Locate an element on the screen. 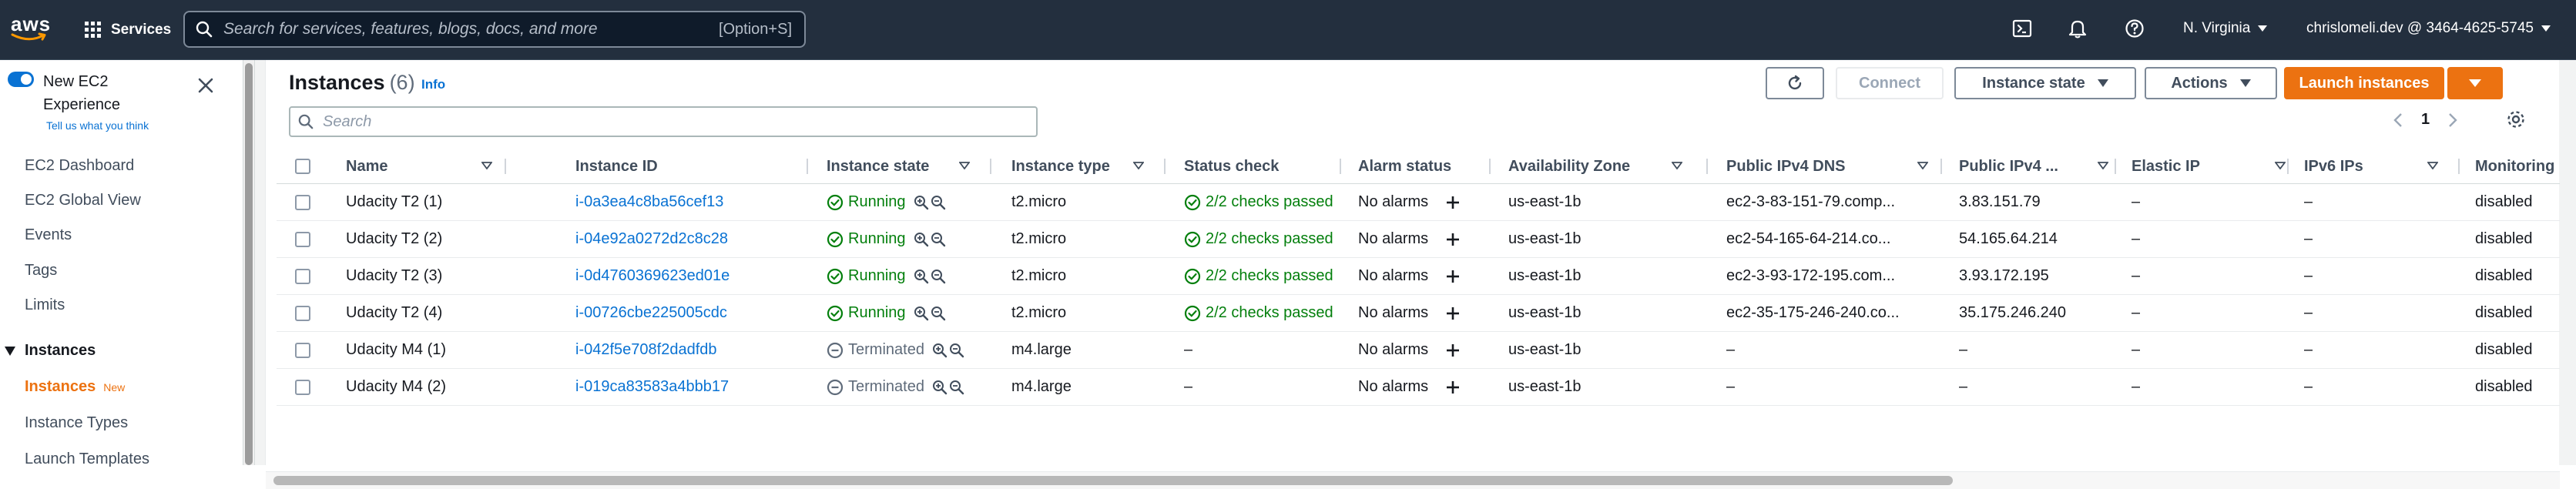 This screenshot has height=489, width=2576. help-icon is located at coordinates (2135, 29).